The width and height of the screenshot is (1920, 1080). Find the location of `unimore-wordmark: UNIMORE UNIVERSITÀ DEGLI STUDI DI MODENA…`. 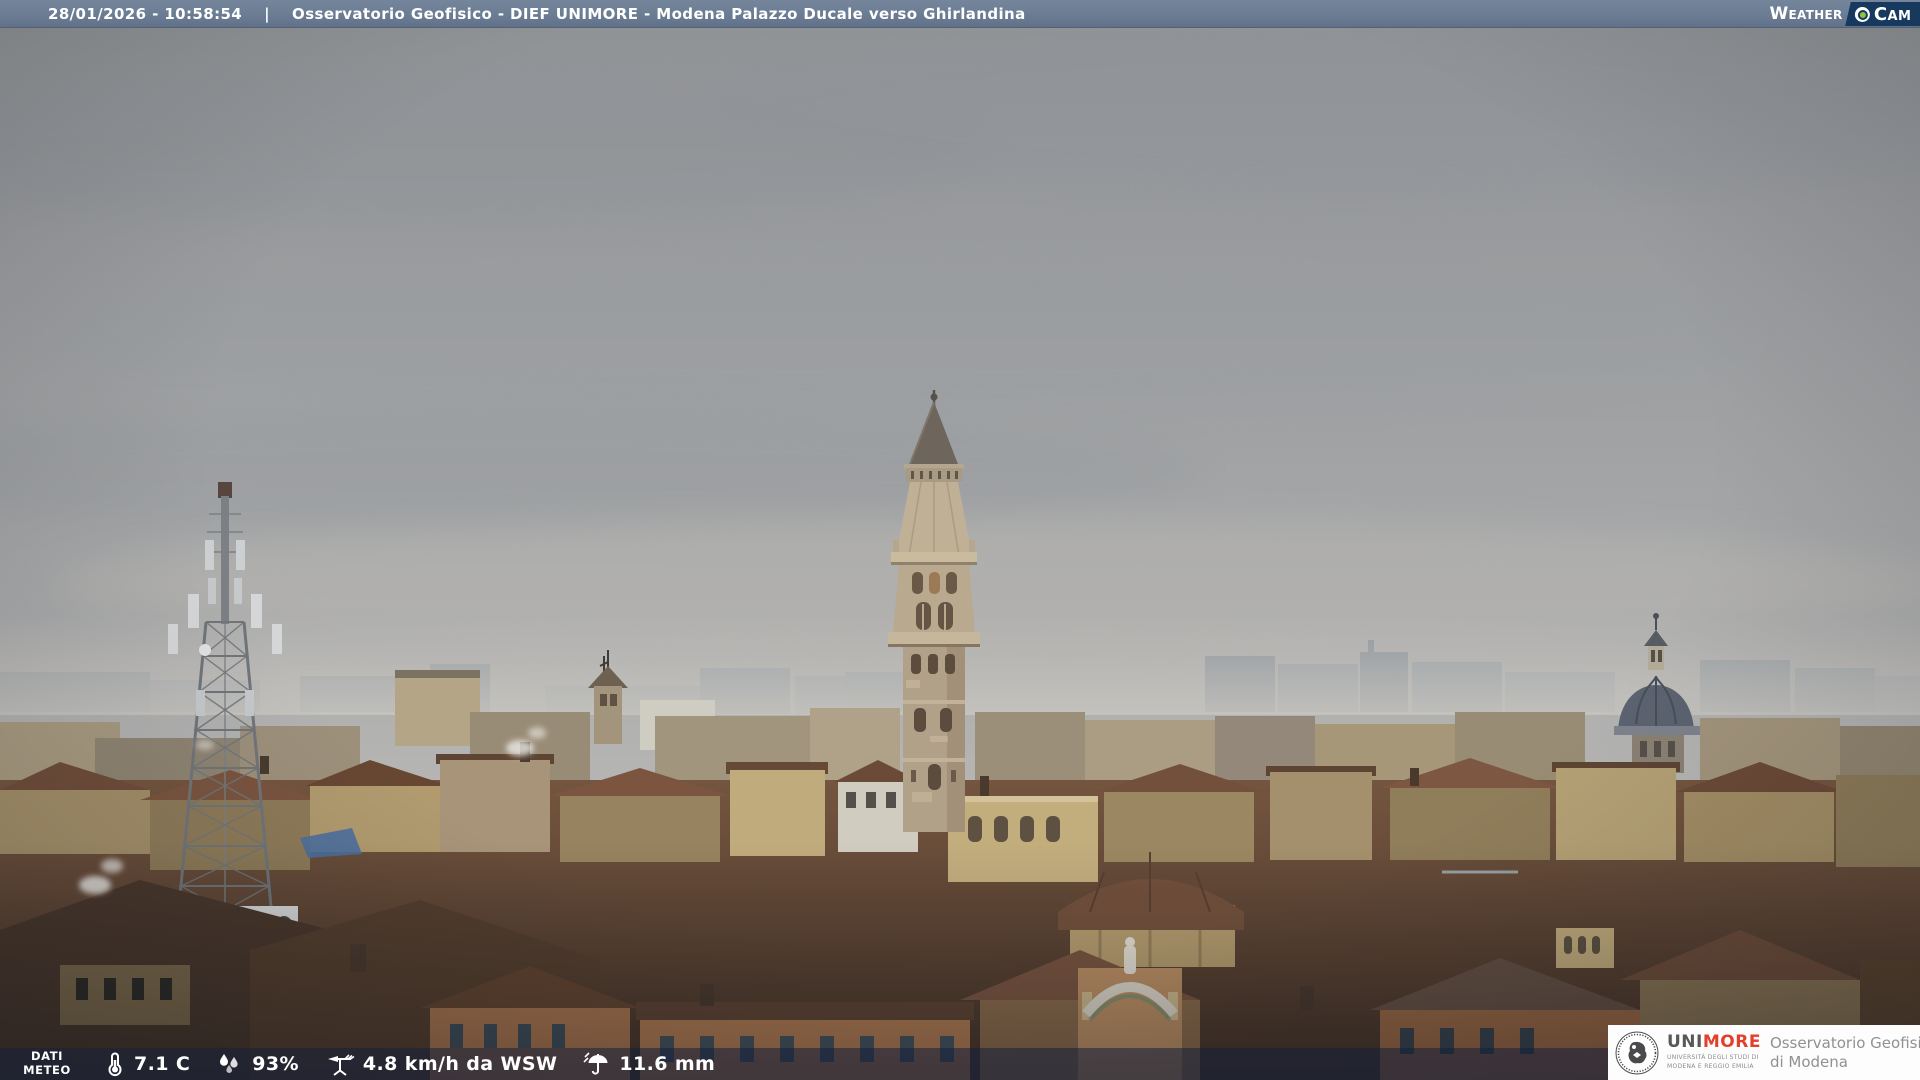

unimore-wordmark: UNIMORE UNIVERSITÀ DEGLI STUDI DI MODENA… is located at coordinates (1714, 1051).